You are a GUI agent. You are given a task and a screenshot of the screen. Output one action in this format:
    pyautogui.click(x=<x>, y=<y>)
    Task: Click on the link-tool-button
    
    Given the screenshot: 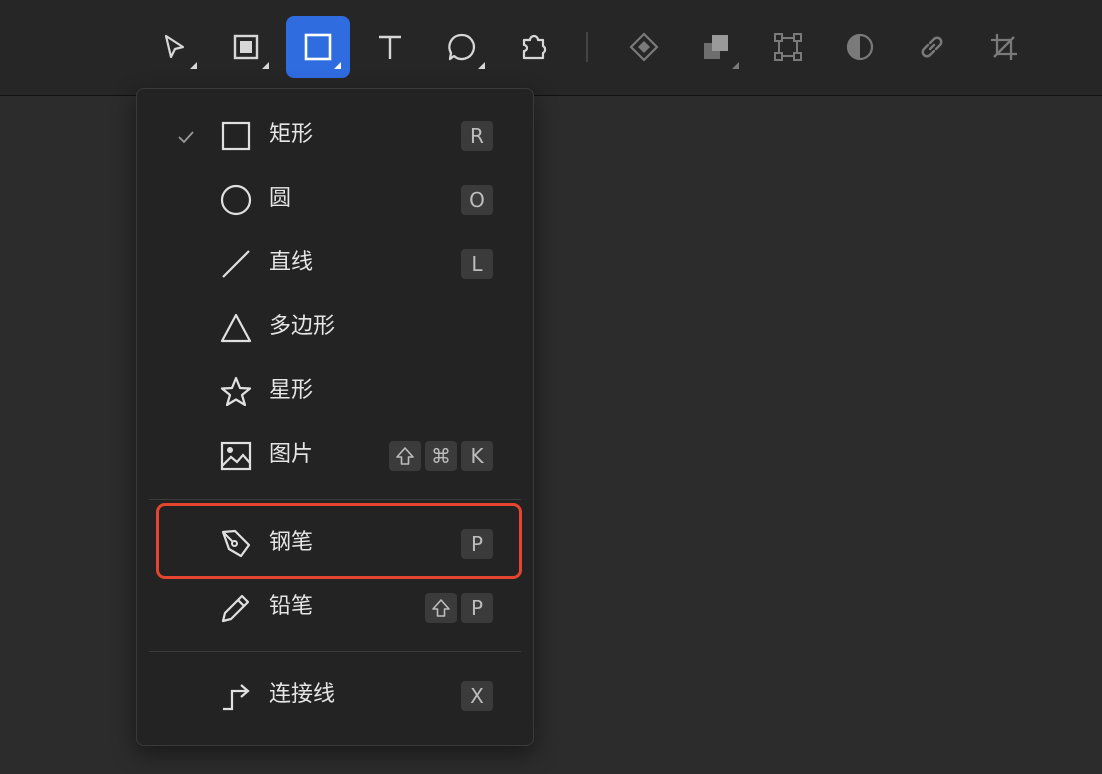 What is the action you would take?
    pyautogui.click(x=932, y=47)
    